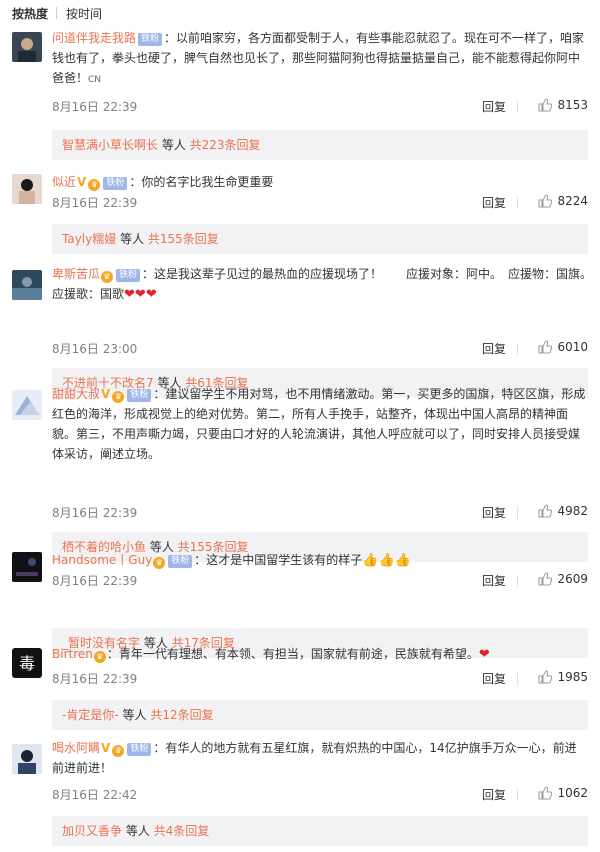 The image size is (600, 852). What do you see at coordinates (72, 654) in the screenshot?
I see `comment-username: Birtren` at bounding box center [72, 654].